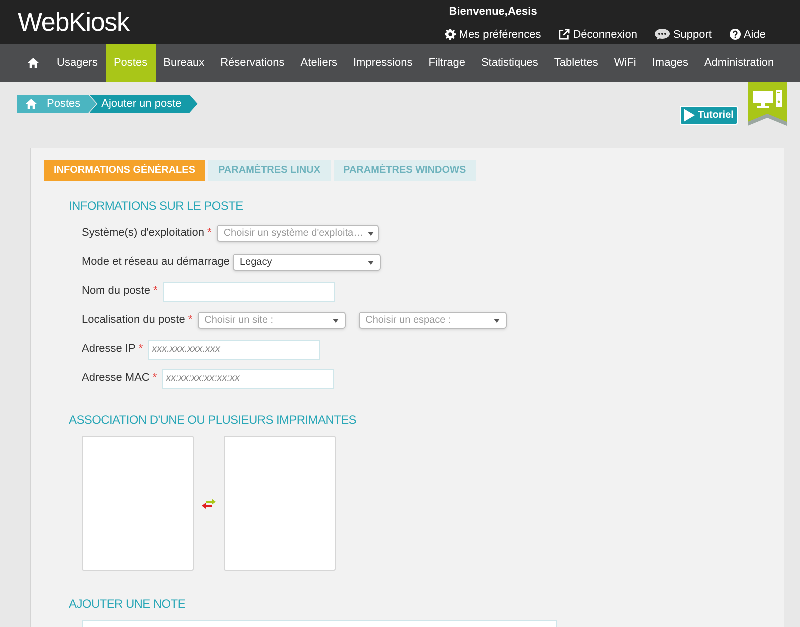  What do you see at coordinates (156, 206) in the screenshot?
I see `section-heading: INFORMATIONS SUR LE POSTE` at bounding box center [156, 206].